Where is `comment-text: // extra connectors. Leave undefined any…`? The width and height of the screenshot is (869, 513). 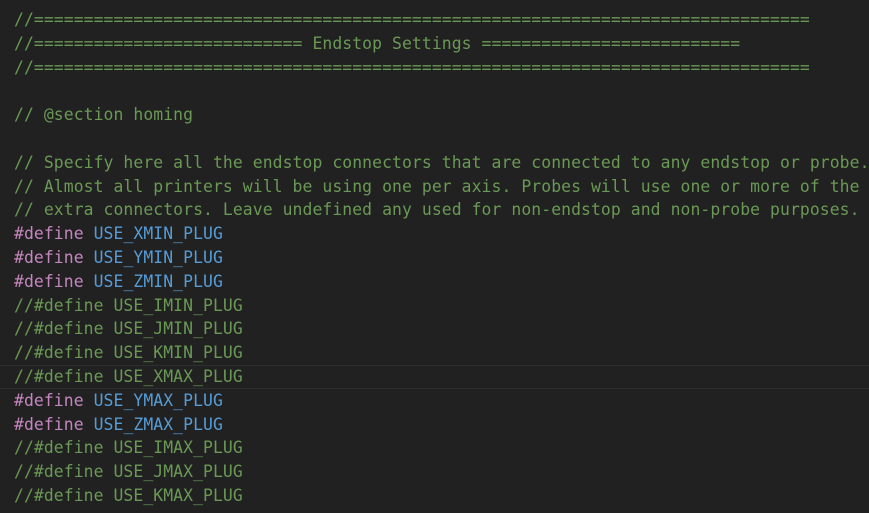 comment-text: // extra connectors. Leave undefined any… is located at coordinates (437, 210).